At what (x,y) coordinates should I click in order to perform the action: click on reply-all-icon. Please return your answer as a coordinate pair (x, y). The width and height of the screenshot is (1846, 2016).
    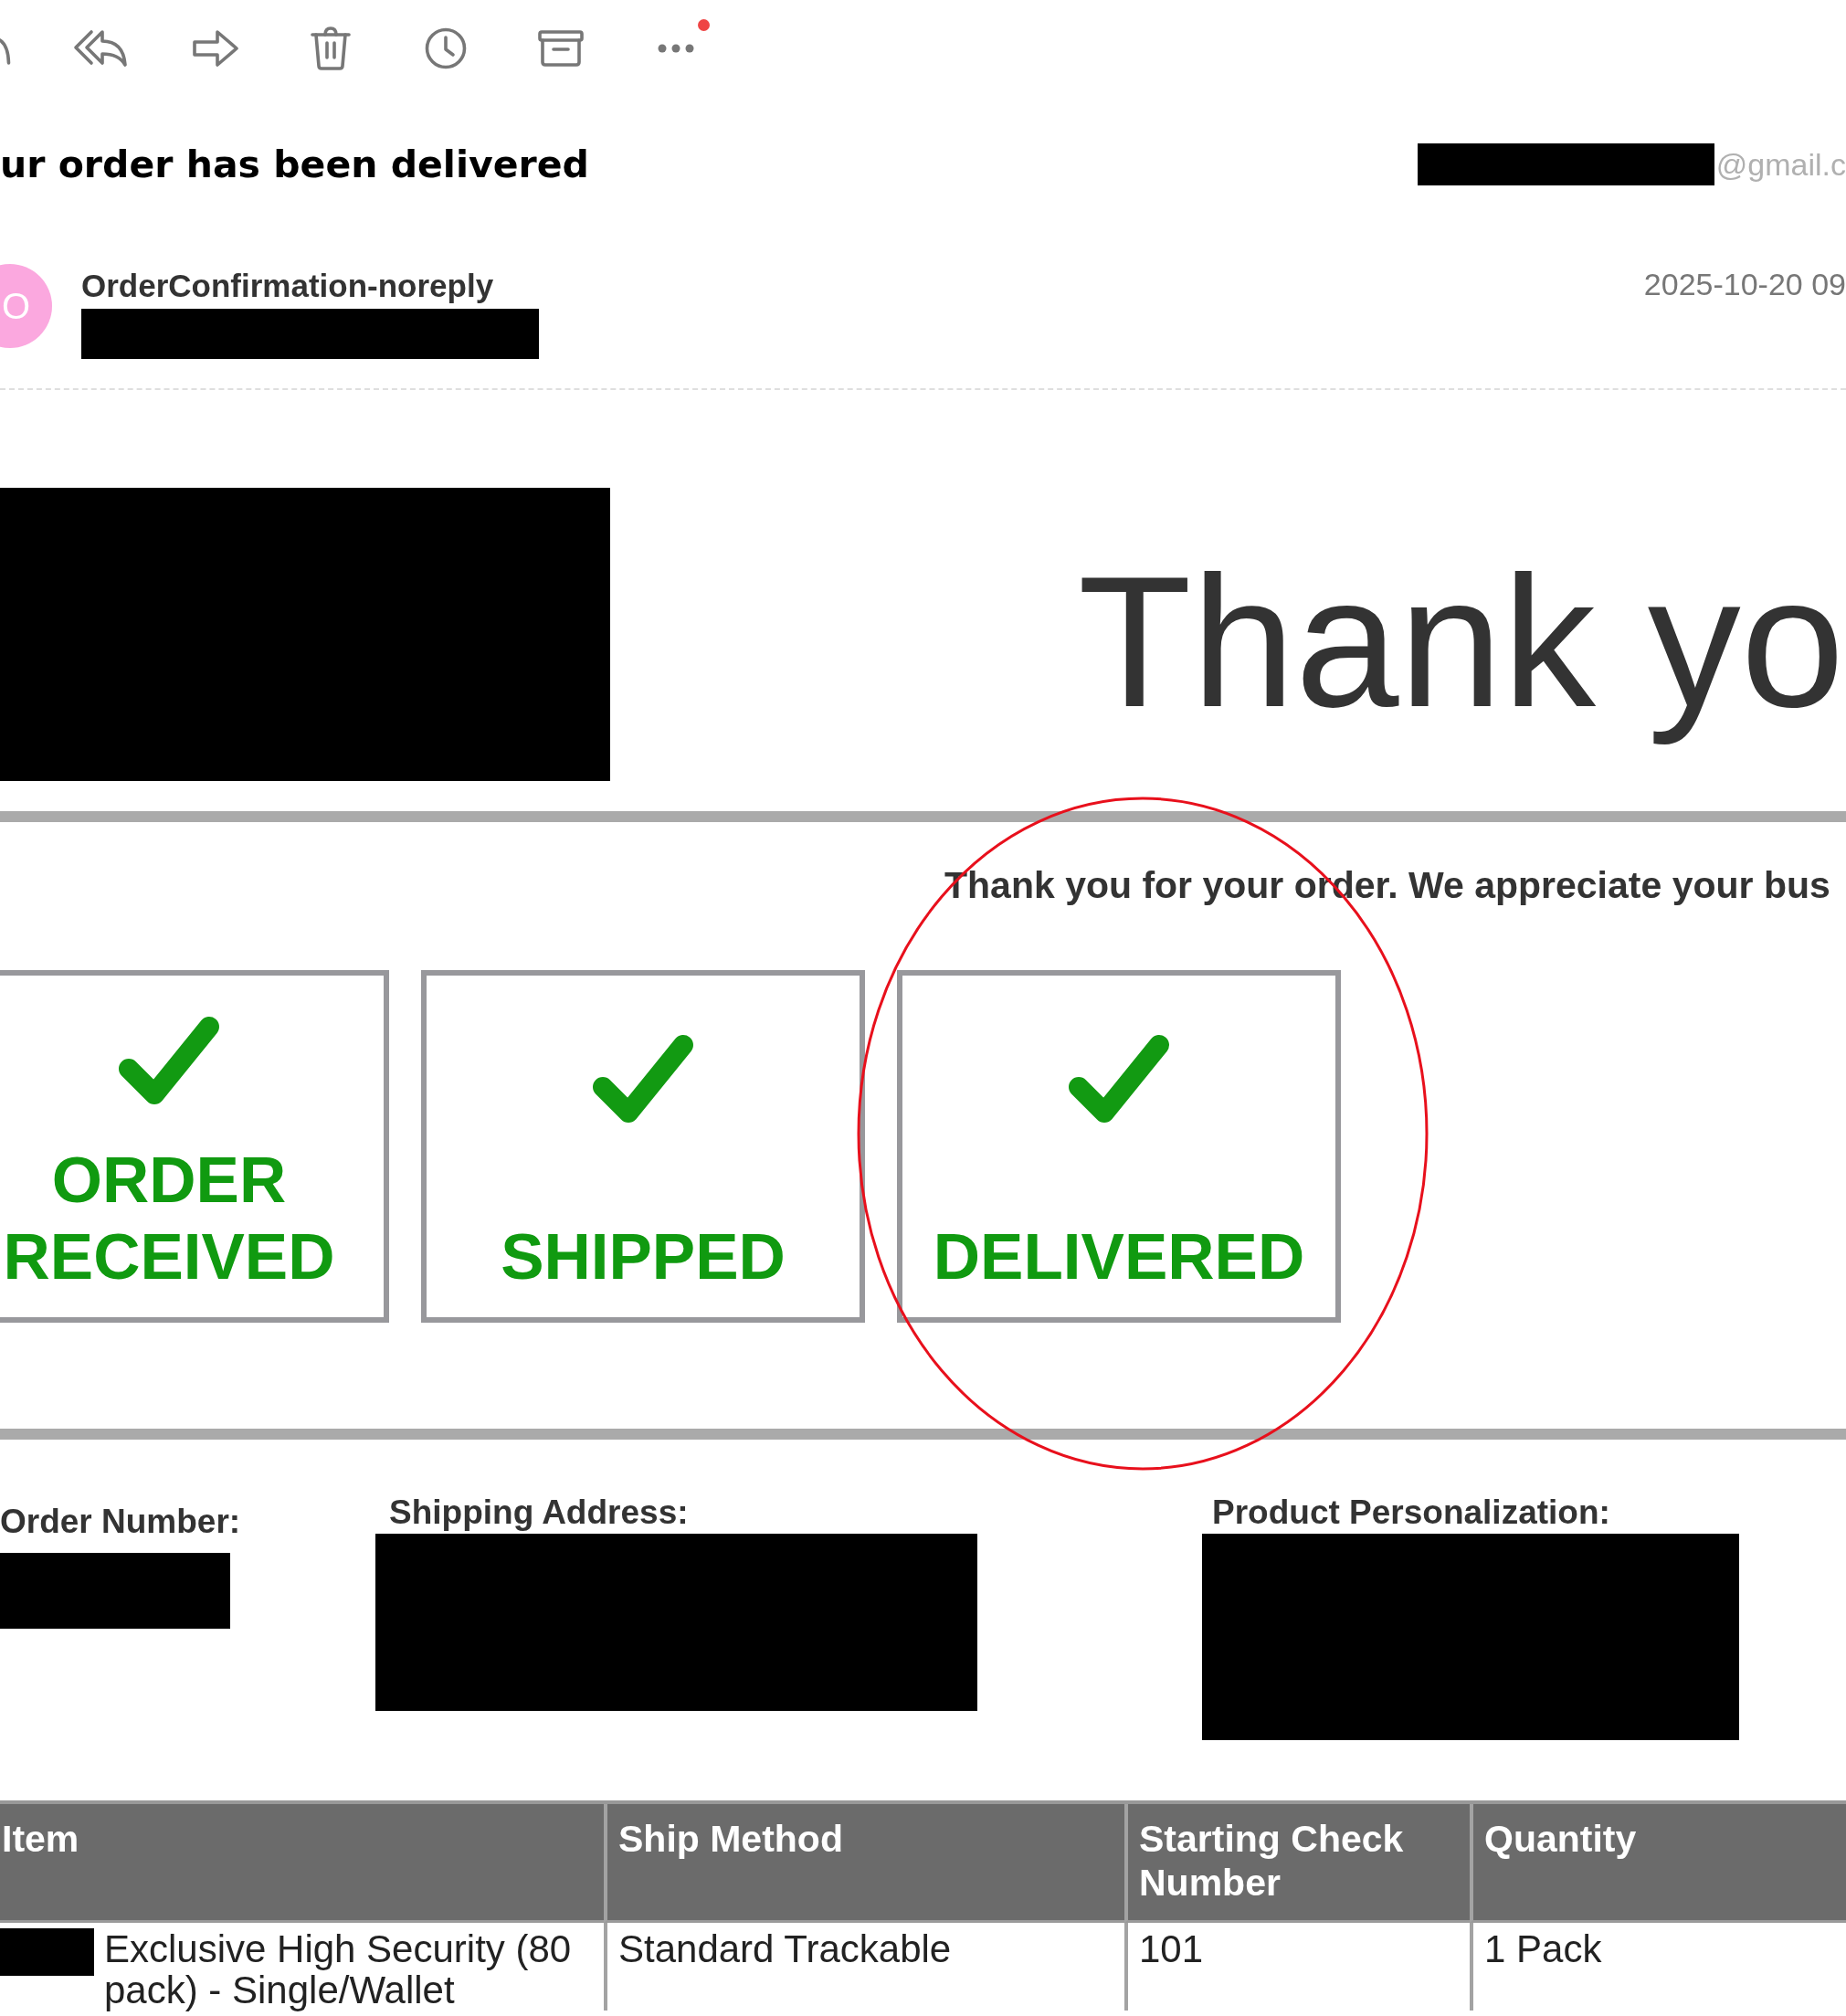
    Looking at the image, I should click on (100, 48).